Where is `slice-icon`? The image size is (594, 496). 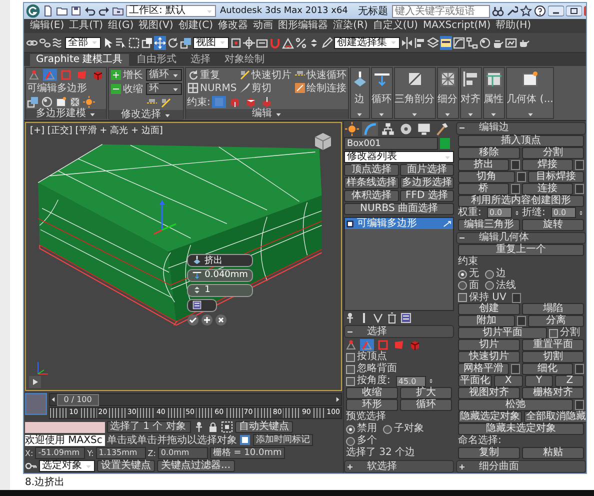
slice-icon is located at coordinates (166, 103).